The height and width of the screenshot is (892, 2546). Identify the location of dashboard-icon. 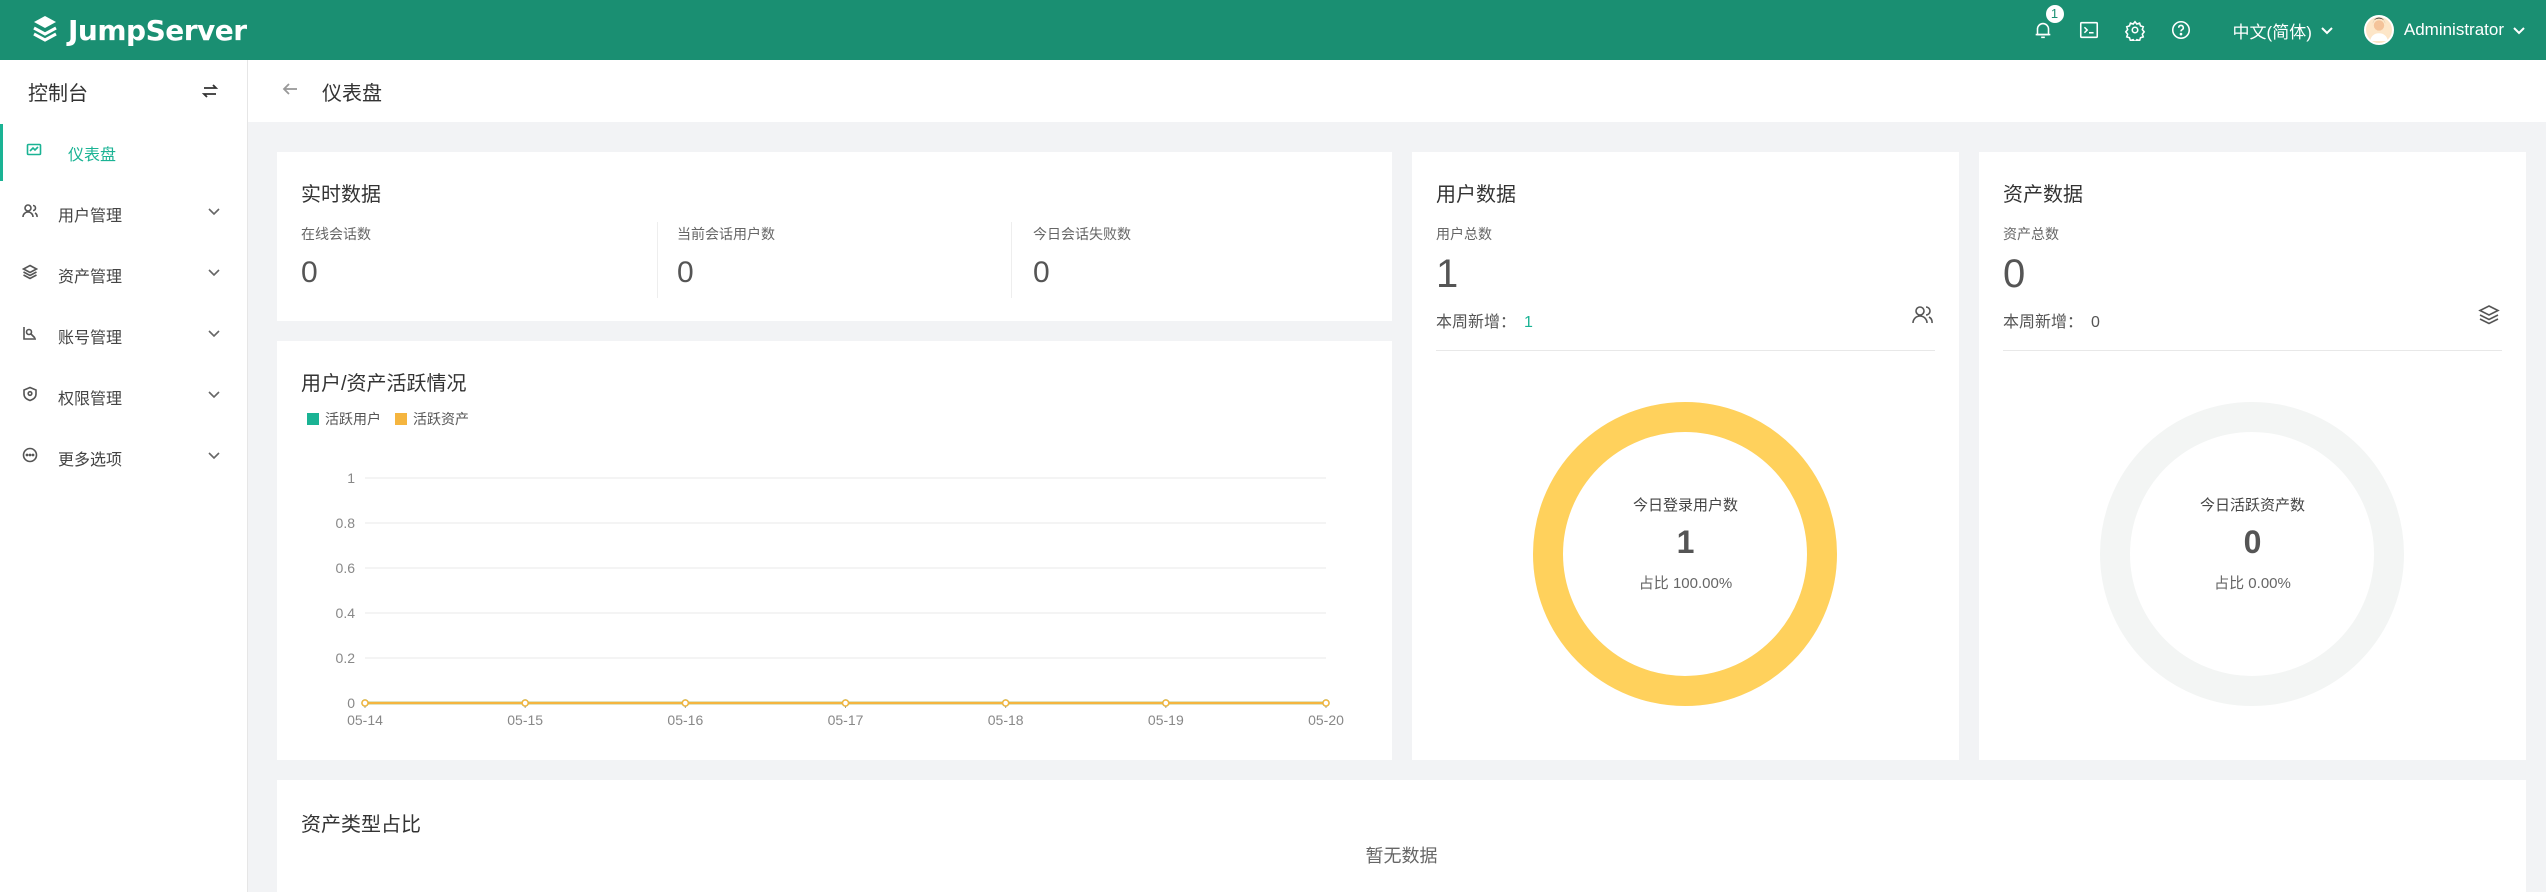
(34, 152).